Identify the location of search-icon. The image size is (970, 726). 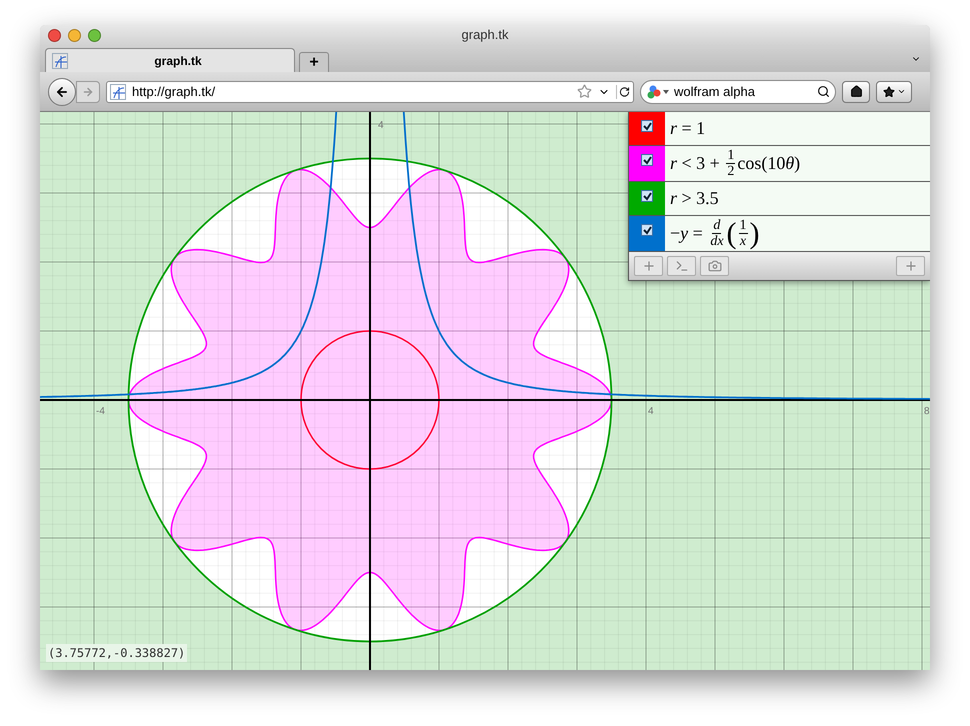
(823, 91).